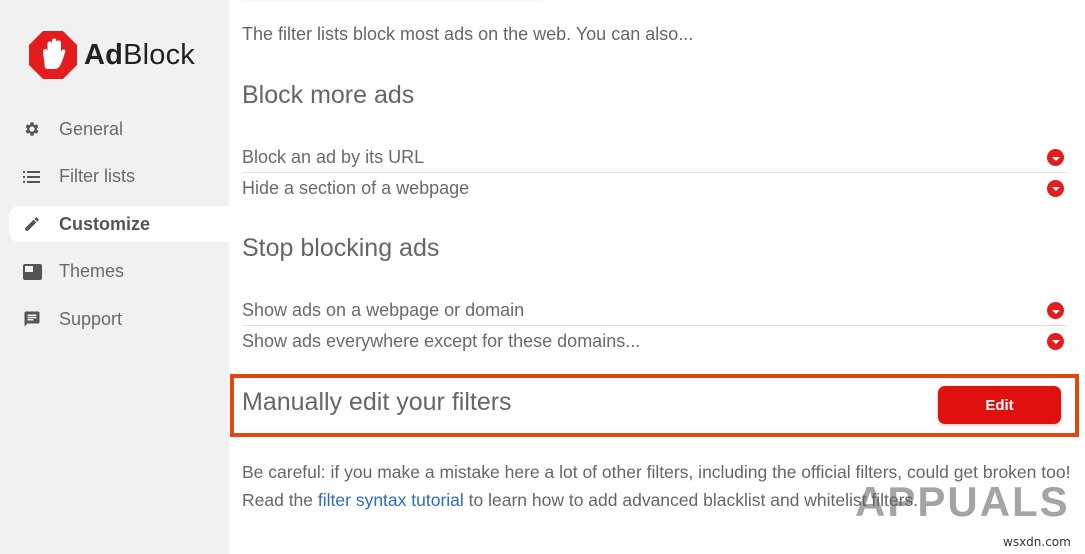 The height and width of the screenshot is (554, 1085). I want to click on hide-section-row: Hide a section of a webpage, so click(654, 188).